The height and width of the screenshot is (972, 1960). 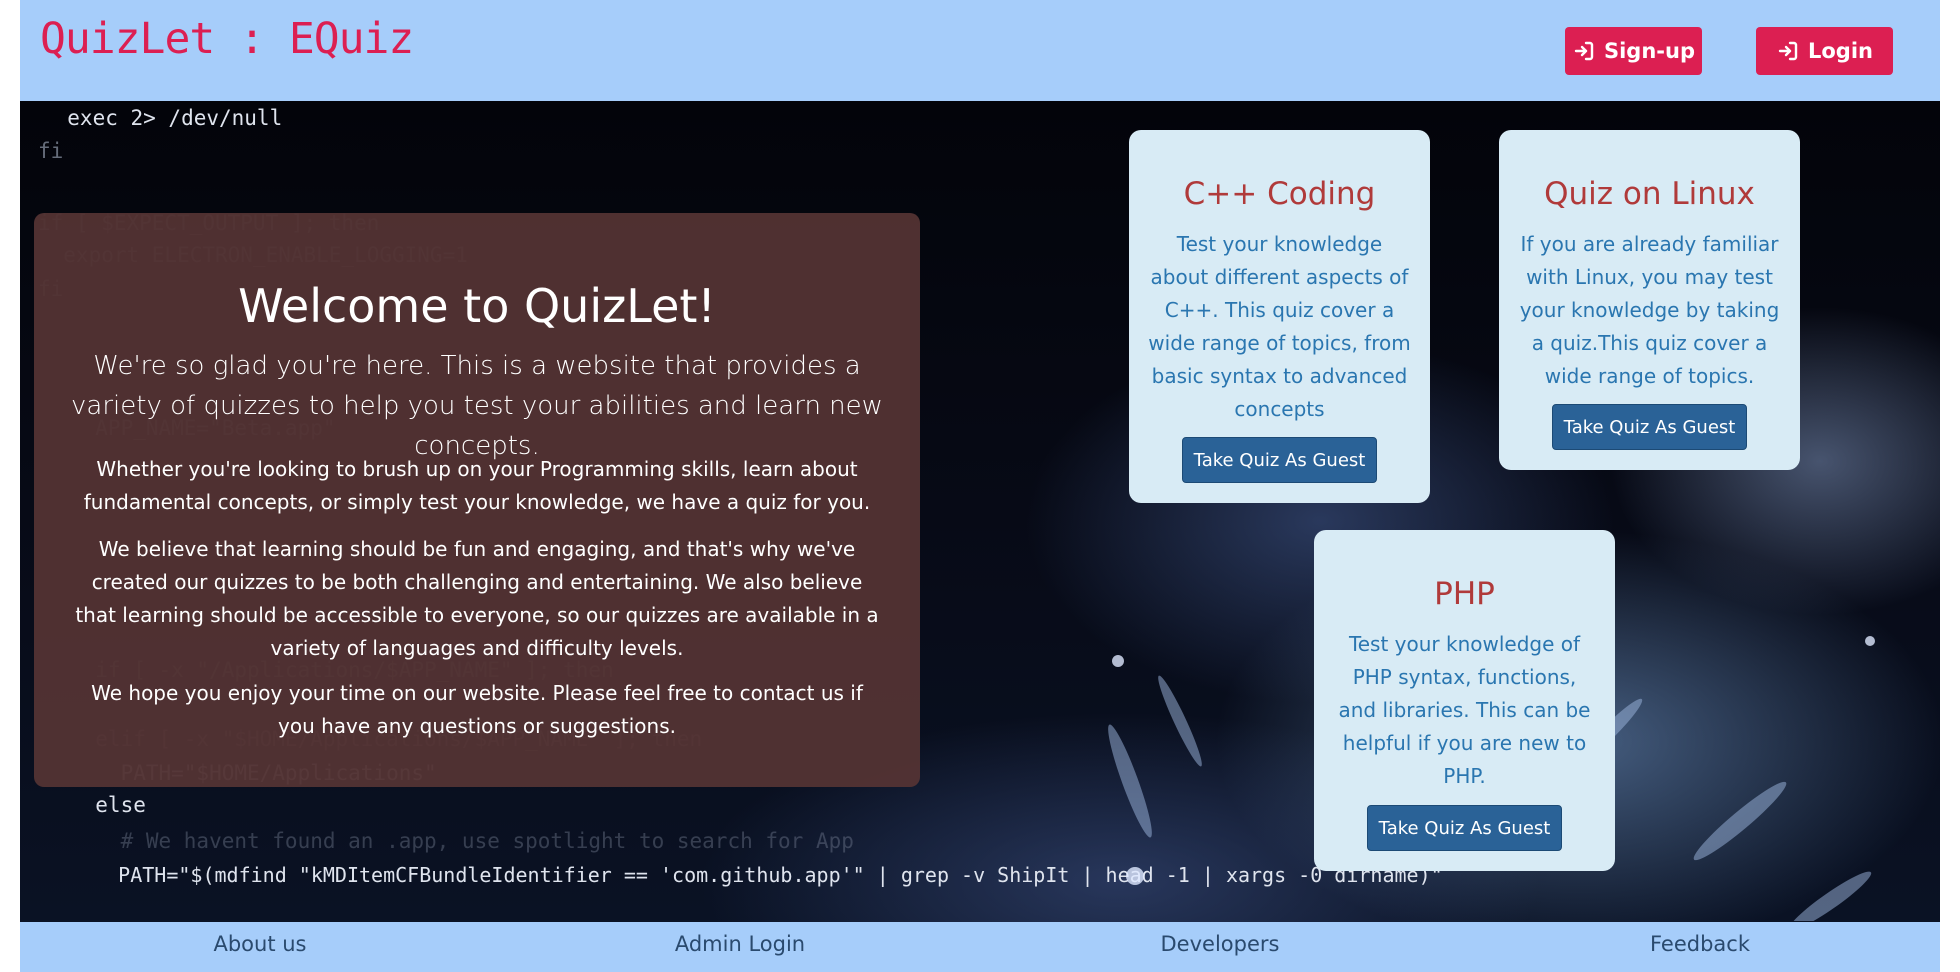 I want to click on card-title: Quiz on Linux, so click(x=1649, y=194).